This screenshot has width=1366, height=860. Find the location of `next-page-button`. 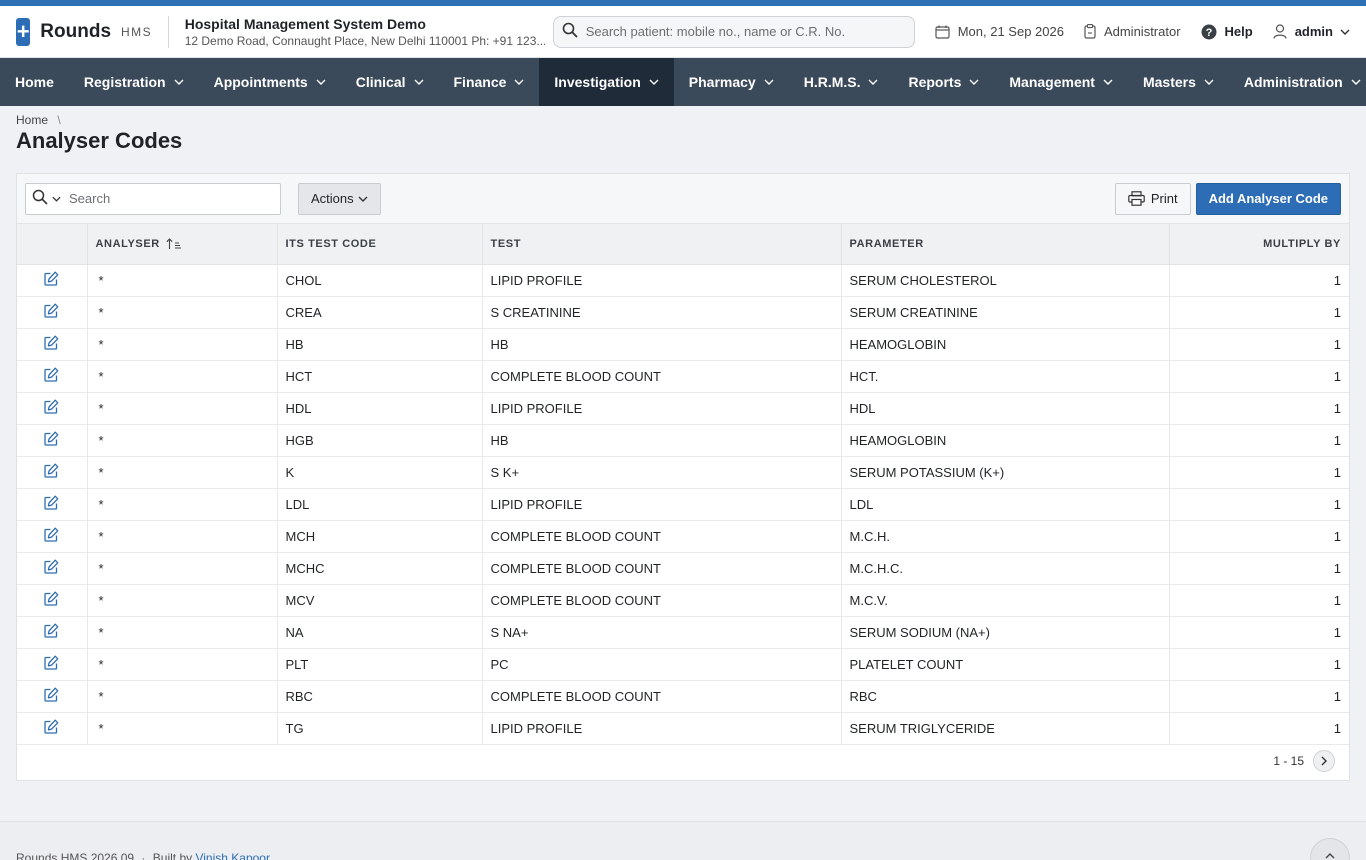

next-page-button is located at coordinates (1324, 761).